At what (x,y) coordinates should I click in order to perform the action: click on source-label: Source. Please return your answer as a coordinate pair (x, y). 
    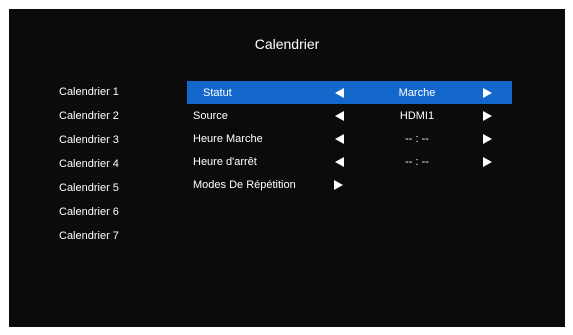
    Looking at the image, I should click on (210, 116).